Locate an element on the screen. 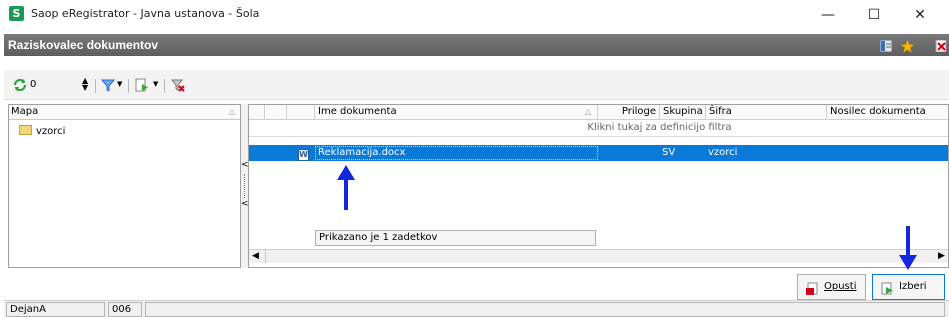 The width and height of the screenshot is (949, 317). splitter-grip is located at coordinates (244, 186).